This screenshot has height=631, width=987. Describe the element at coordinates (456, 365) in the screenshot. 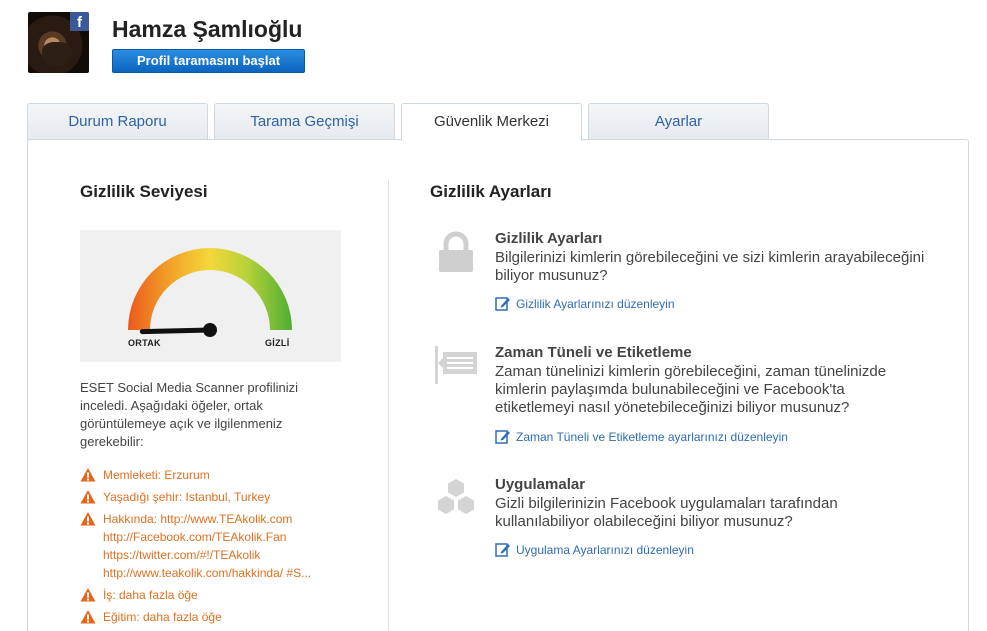

I see `timeline-icon` at that location.